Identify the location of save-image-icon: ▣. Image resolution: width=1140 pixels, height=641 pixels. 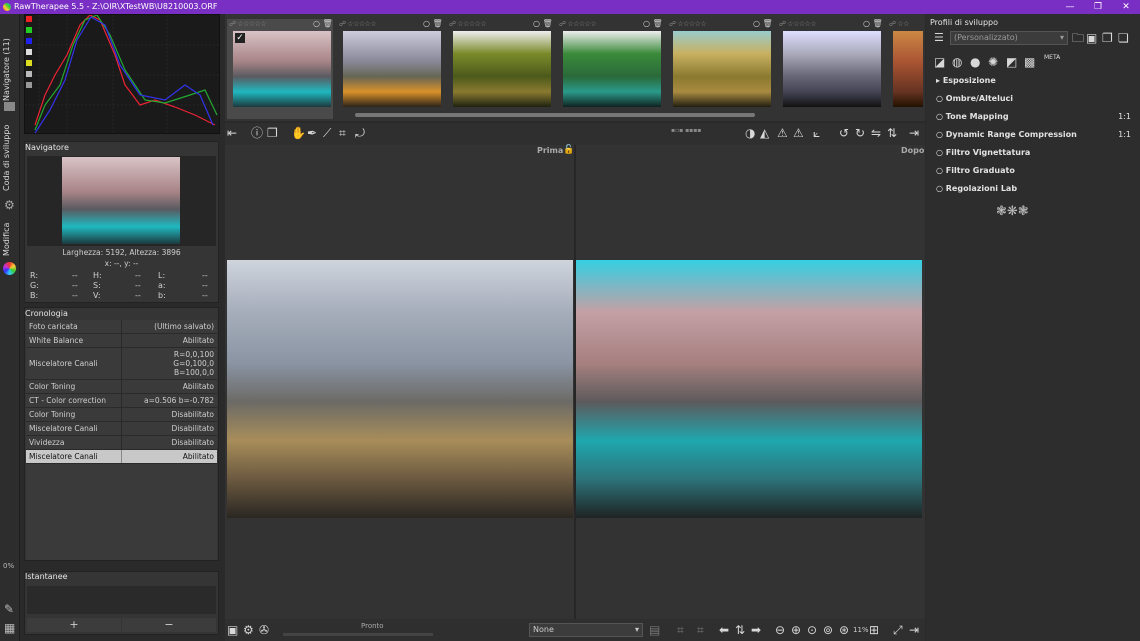
(232, 630).